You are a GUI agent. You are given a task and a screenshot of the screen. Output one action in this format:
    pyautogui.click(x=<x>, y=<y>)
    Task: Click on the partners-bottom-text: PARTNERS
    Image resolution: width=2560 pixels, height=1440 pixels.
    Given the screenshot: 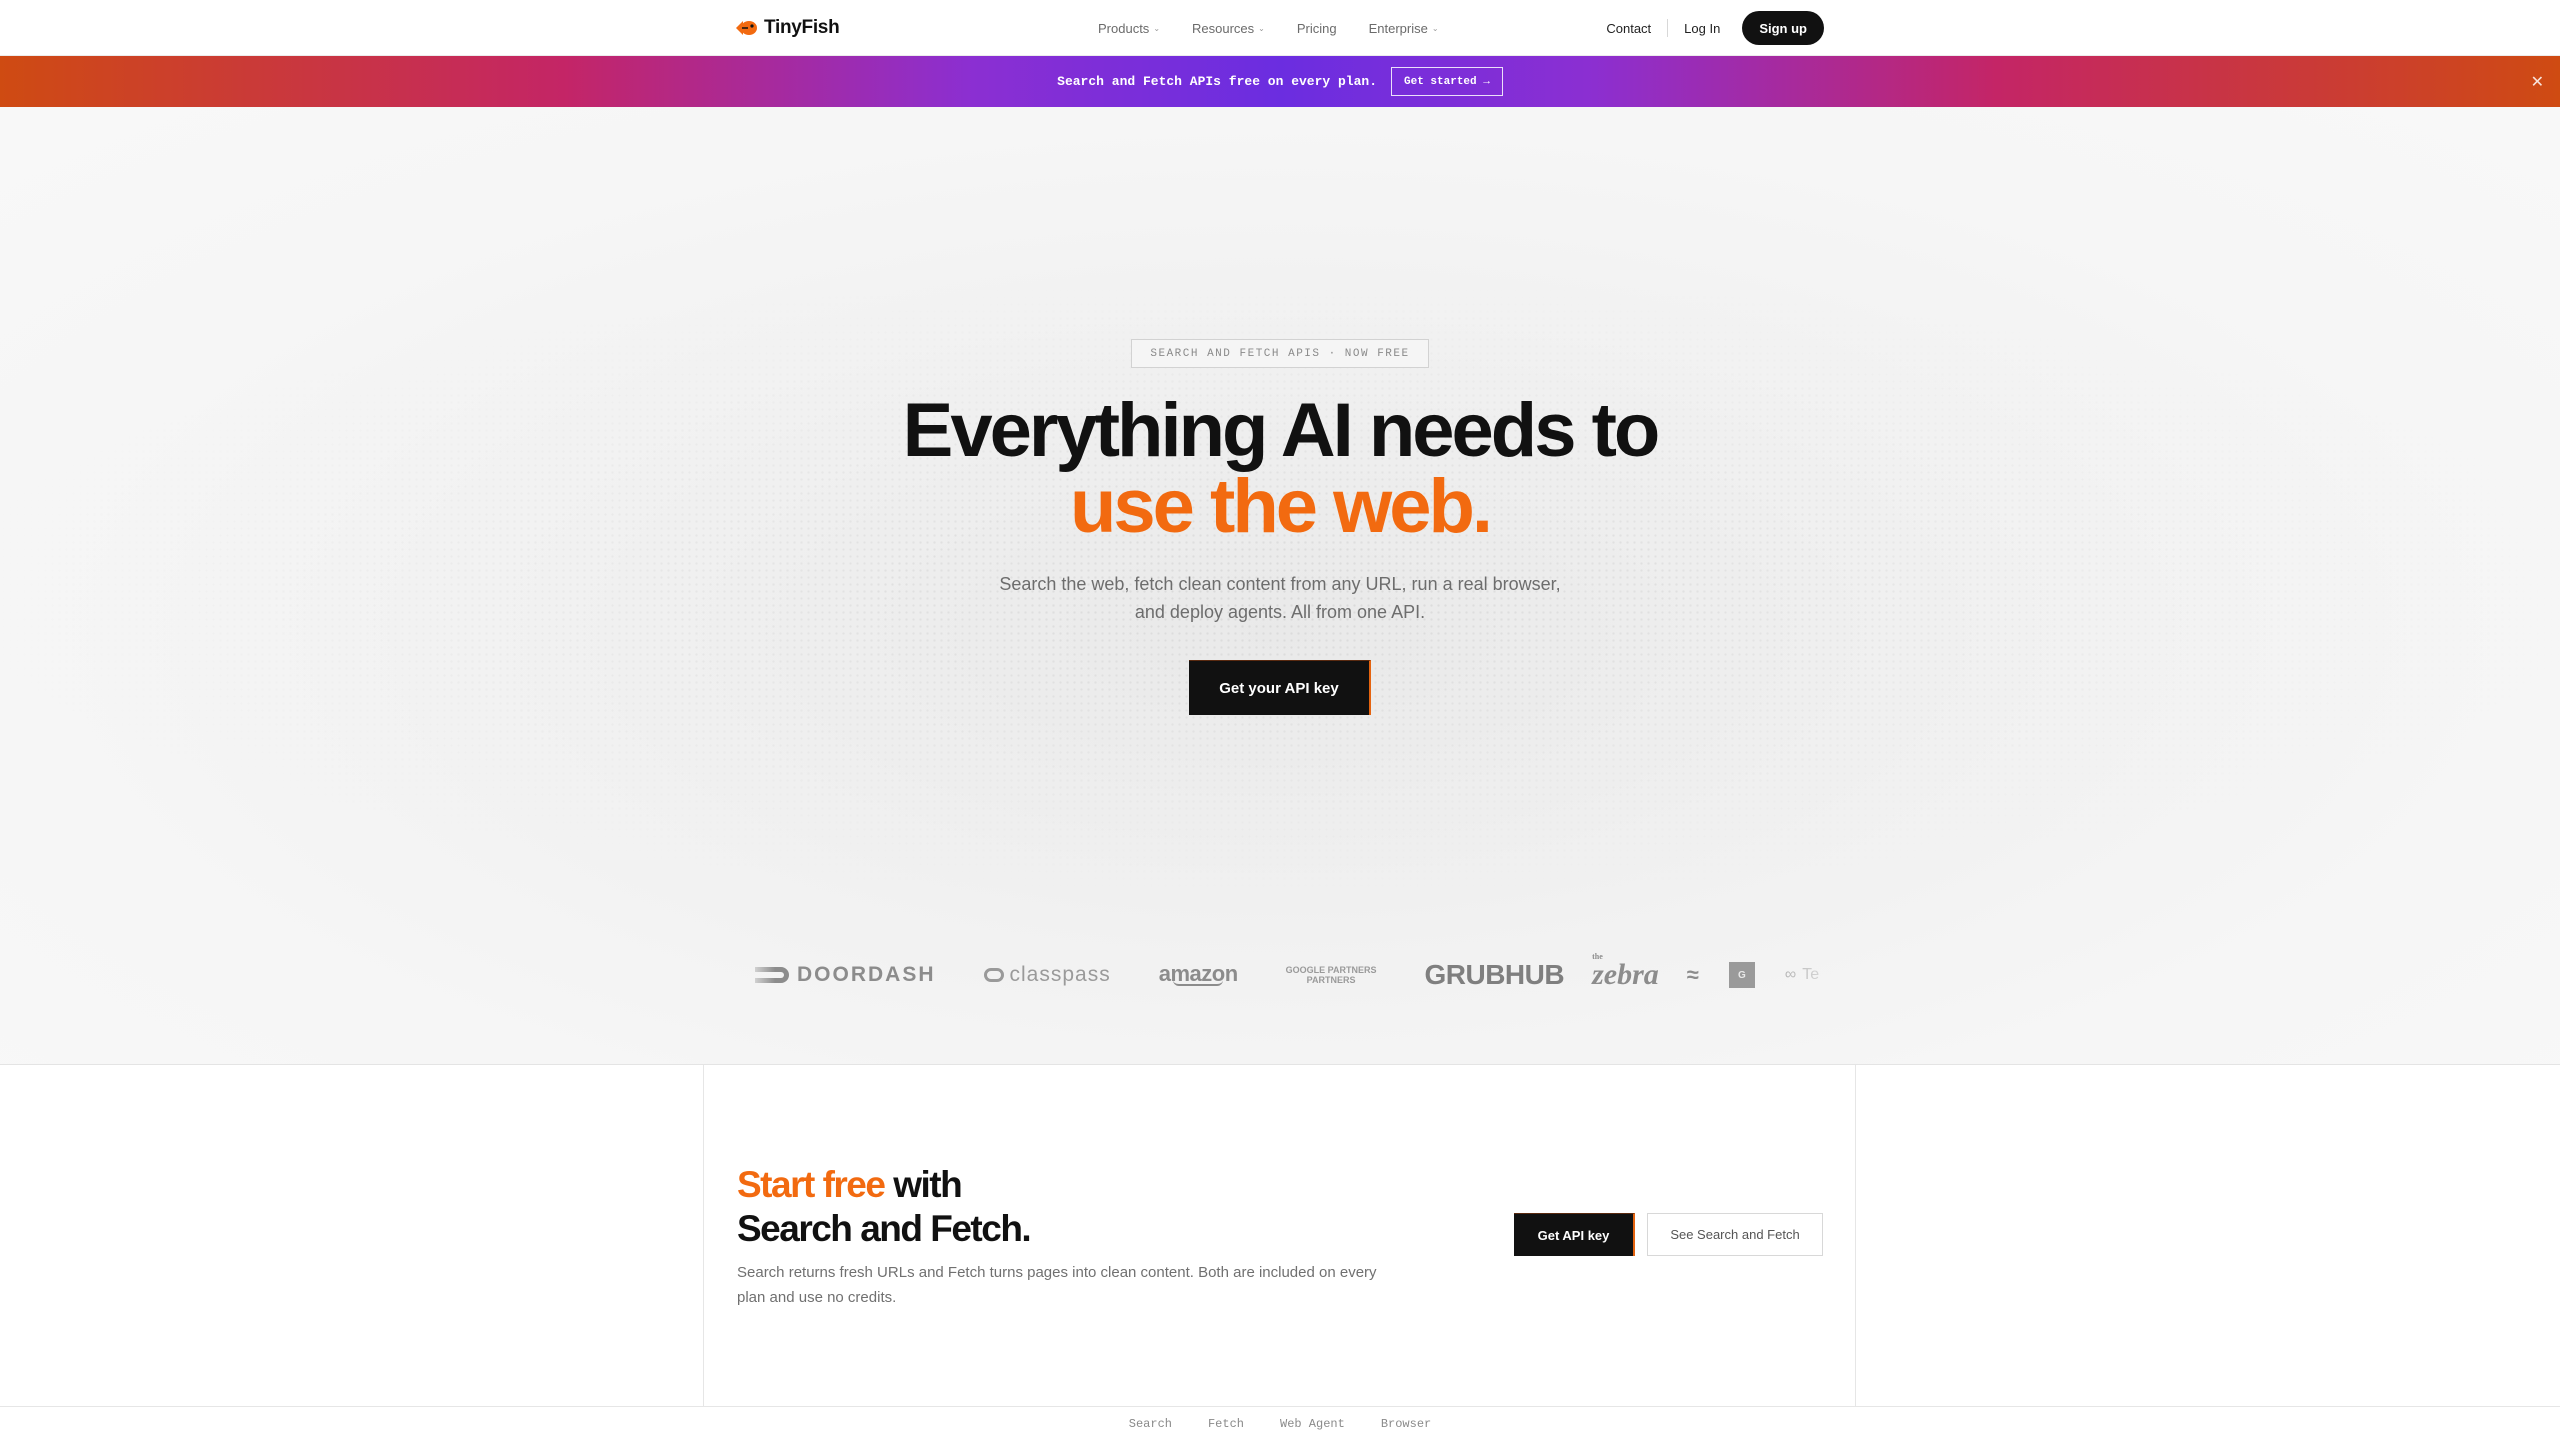 What is the action you would take?
    pyautogui.click(x=1331, y=980)
    